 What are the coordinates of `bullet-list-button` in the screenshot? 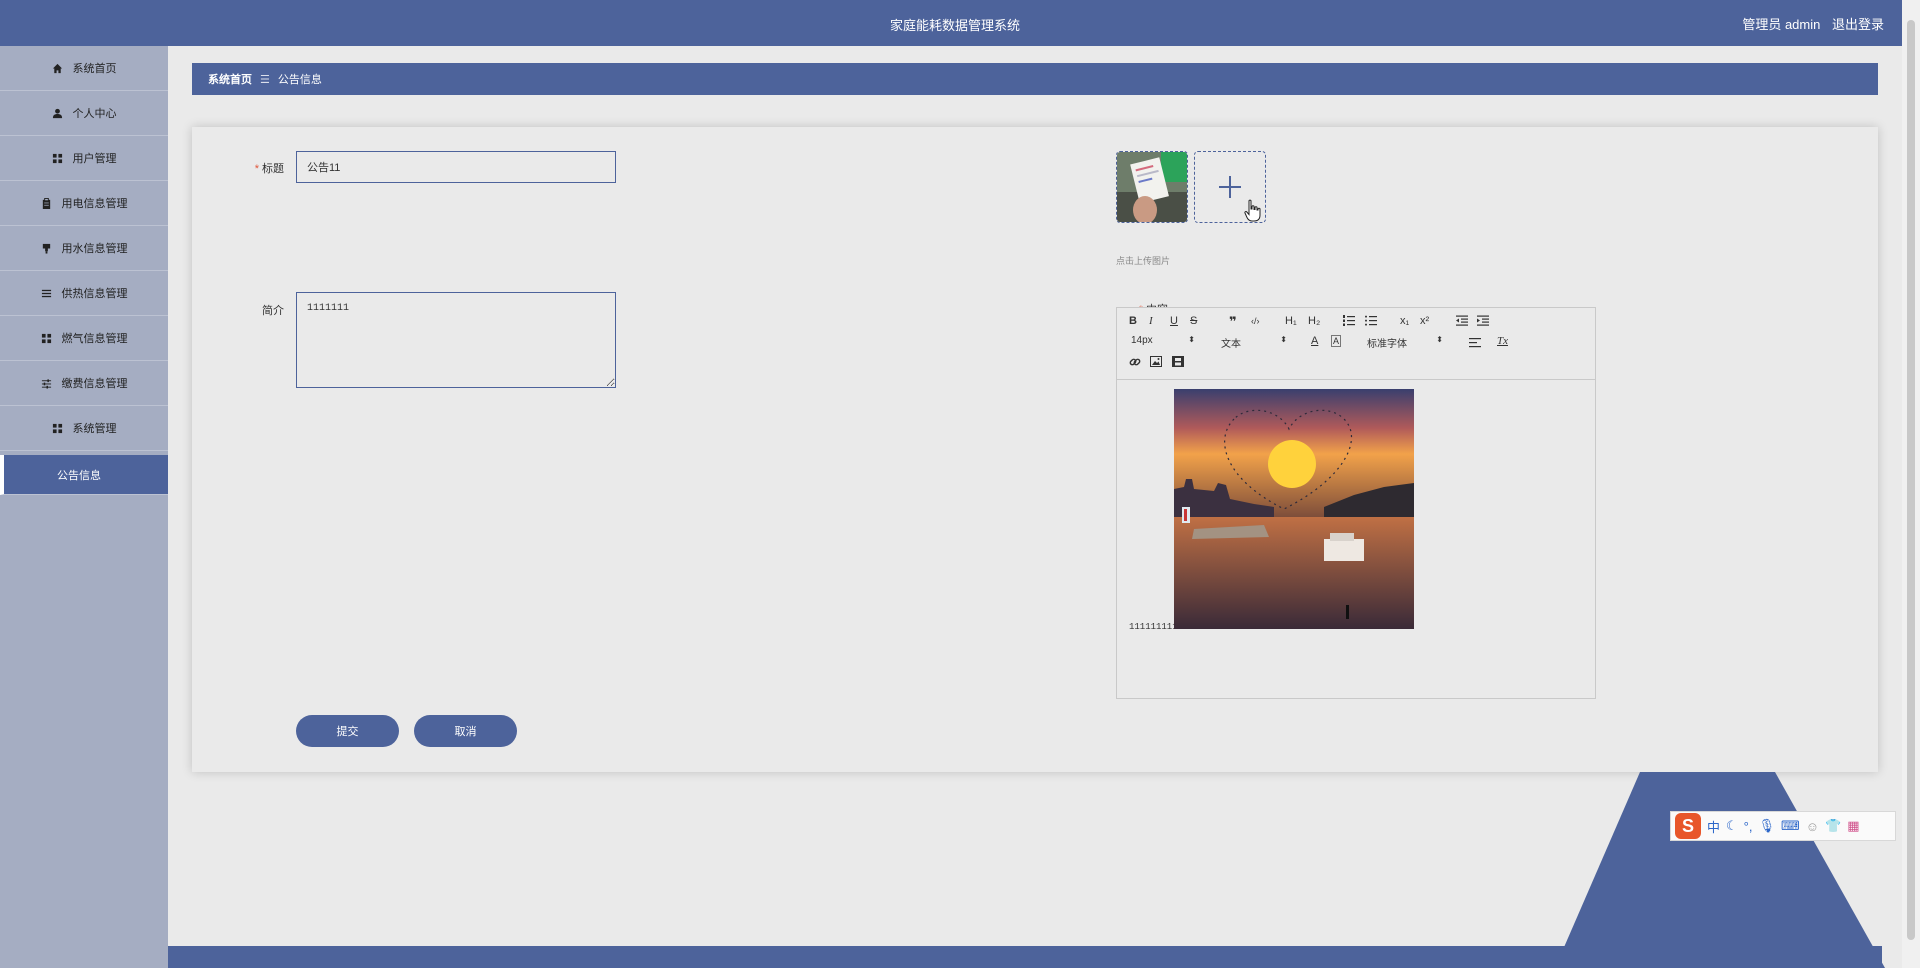 It's located at (1371, 322).